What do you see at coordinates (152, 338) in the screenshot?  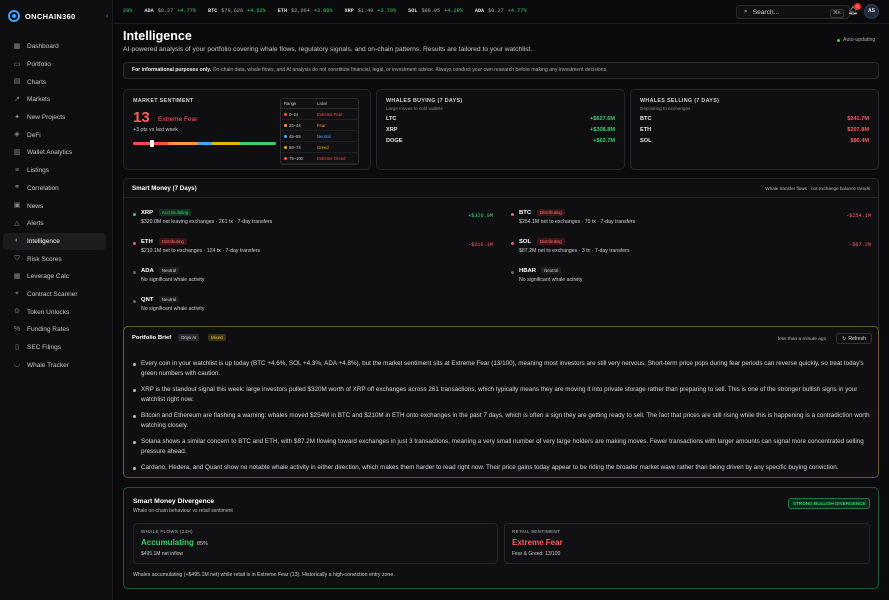 I see `brief-title: Portfolio Brief` at bounding box center [152, 338].